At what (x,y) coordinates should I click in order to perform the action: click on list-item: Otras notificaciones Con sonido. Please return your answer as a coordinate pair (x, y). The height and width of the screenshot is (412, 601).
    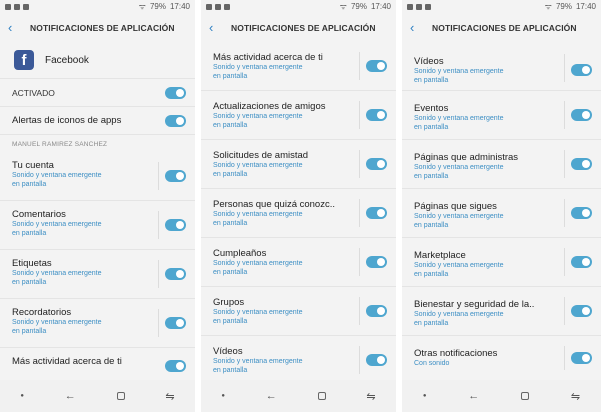
    Looking at the image, I should click on (501, 358).